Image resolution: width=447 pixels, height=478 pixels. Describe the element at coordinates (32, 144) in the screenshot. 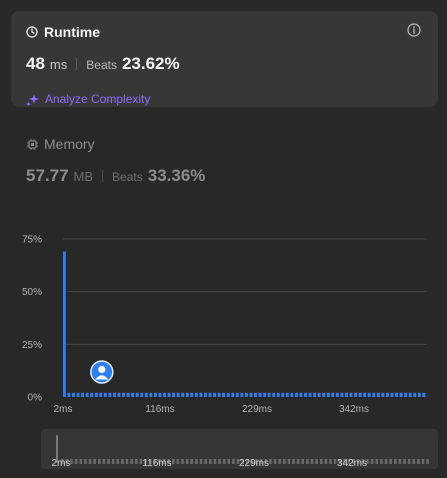

I see `chip-icon` at that location.